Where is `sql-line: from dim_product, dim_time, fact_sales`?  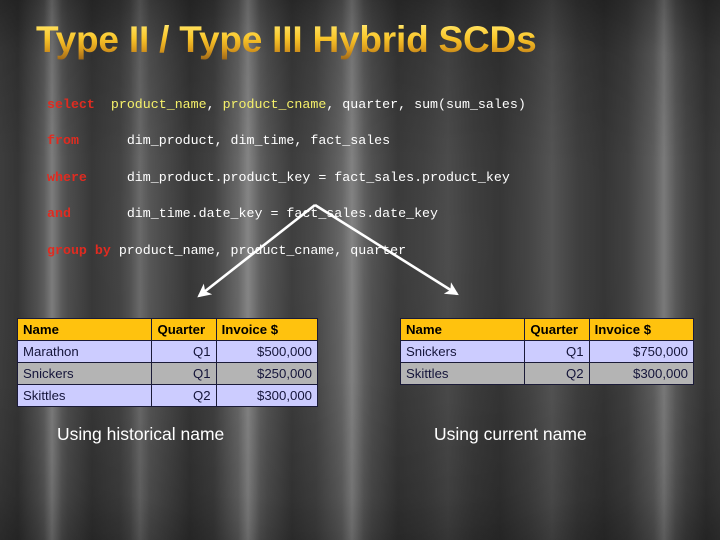 sql-line: from dim_product, dim_time, fact_sales is located at coordinates (286, 141).